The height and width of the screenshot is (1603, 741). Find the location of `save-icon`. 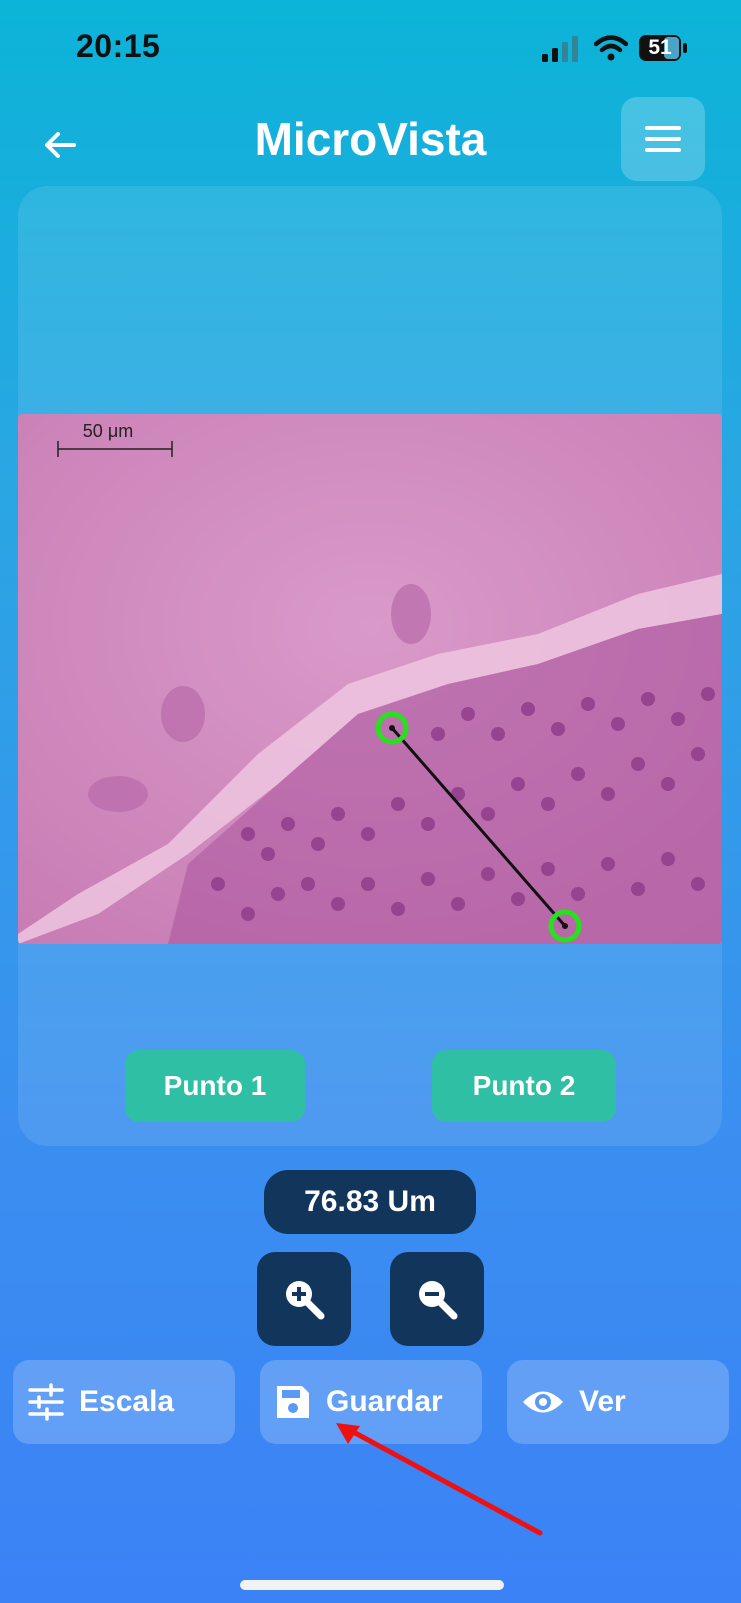

save-icon is located at coordinates (293, 1402).